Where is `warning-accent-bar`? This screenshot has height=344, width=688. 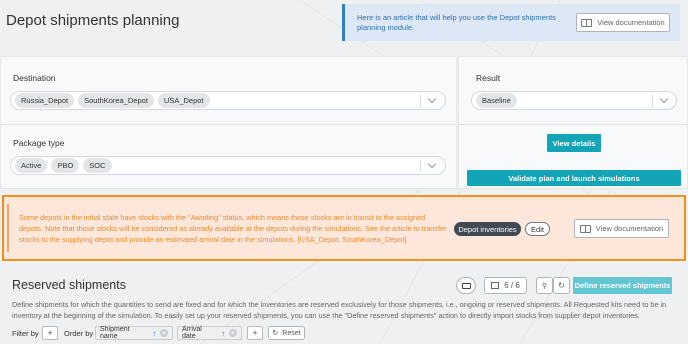 warning-accent-bar is located at coordinates (8, 228).